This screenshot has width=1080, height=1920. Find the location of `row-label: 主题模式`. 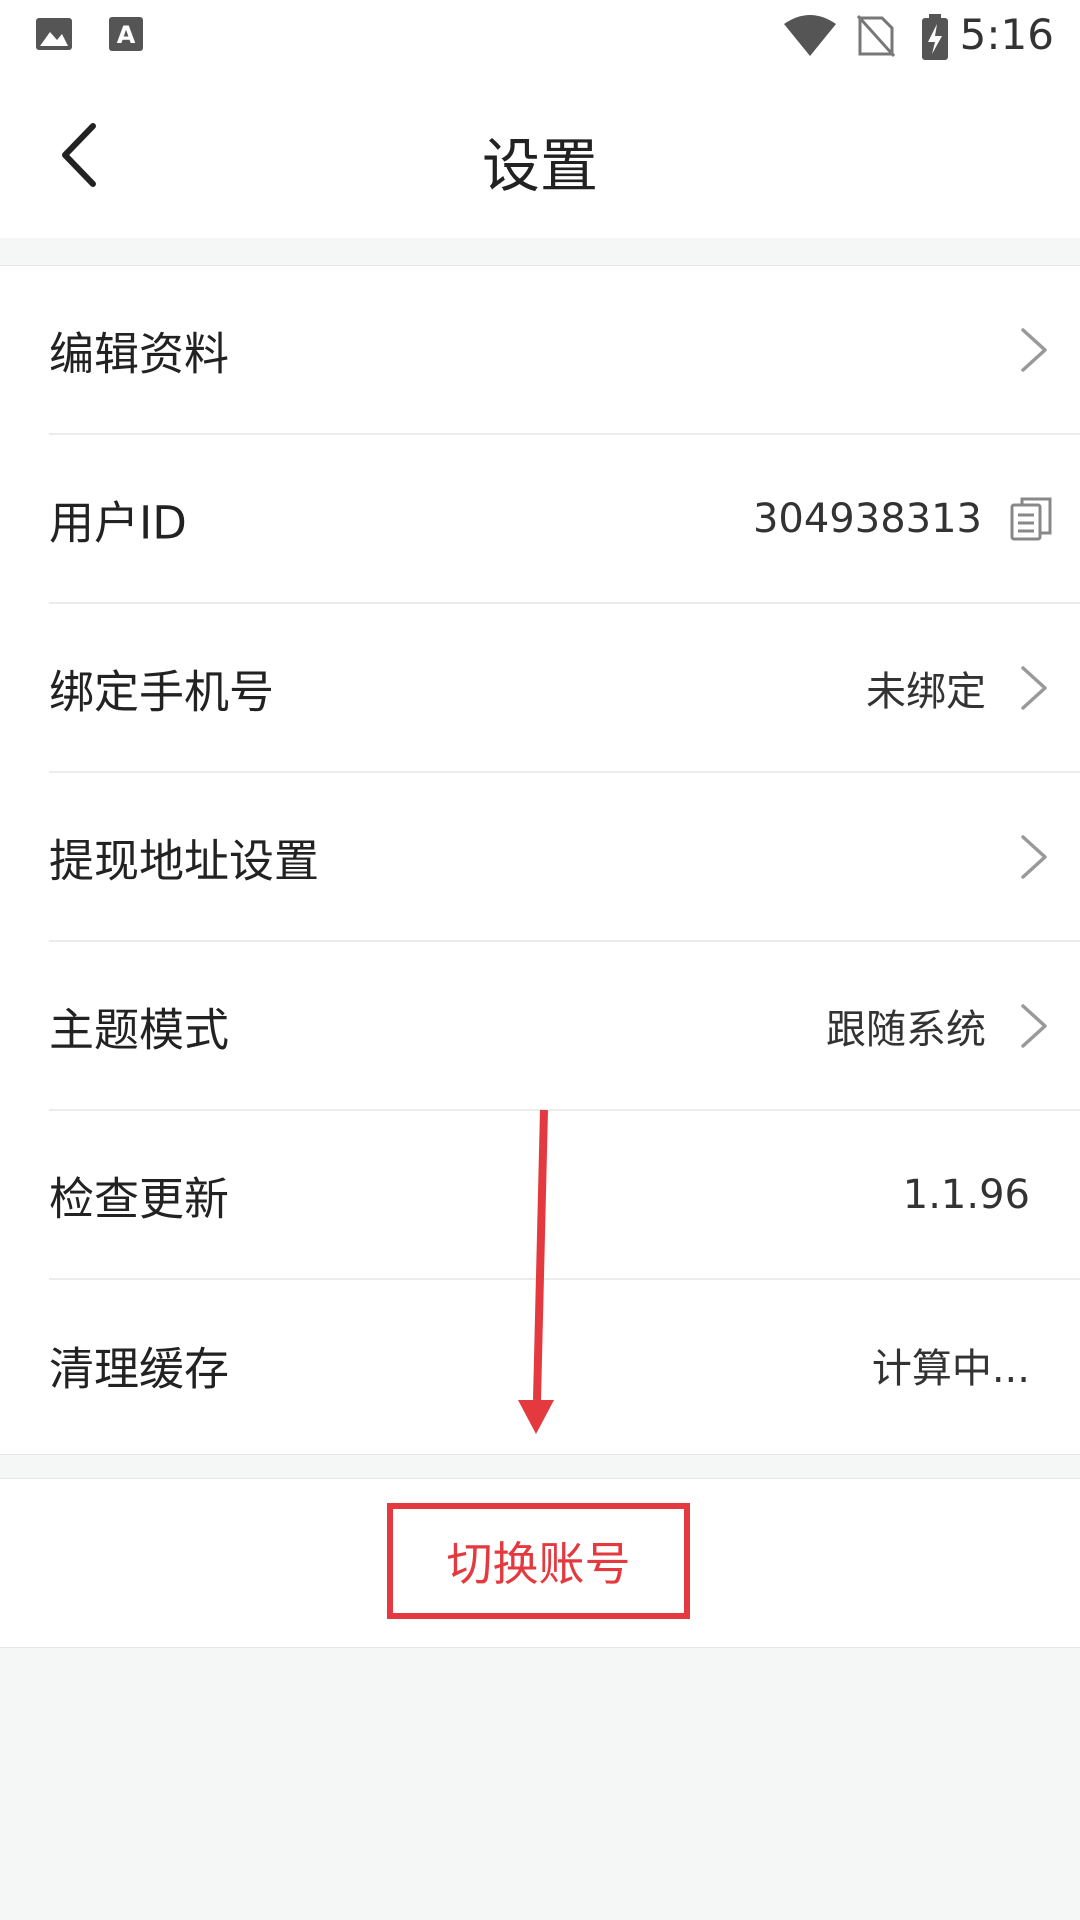

row-label: 主题模式 is located at coordinates (139, 1029).